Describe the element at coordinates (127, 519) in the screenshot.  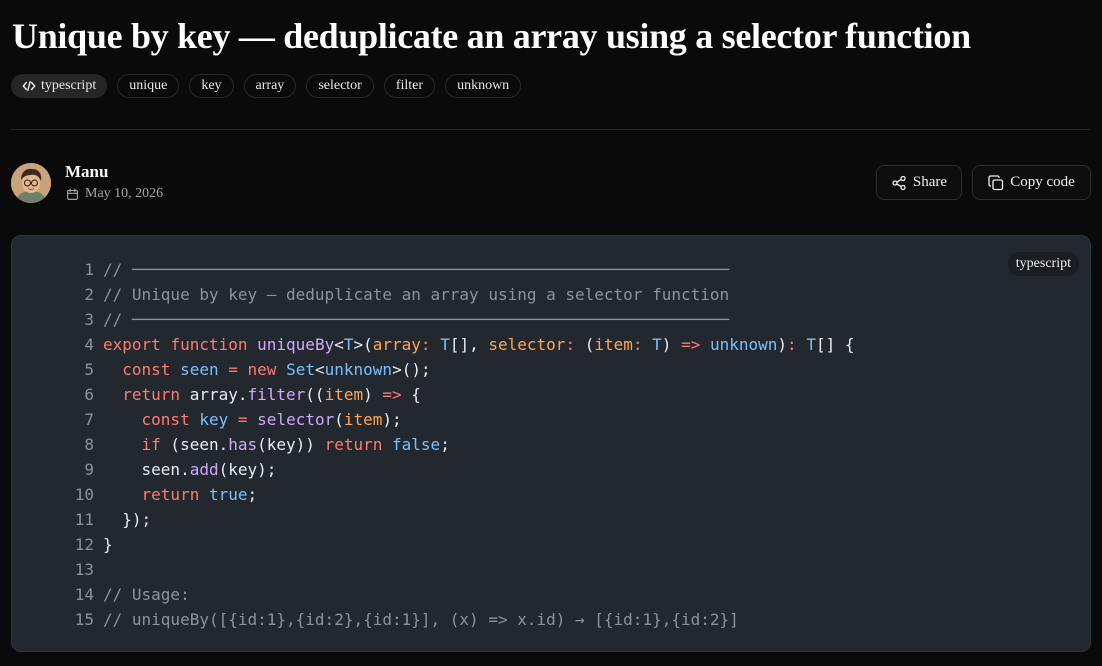
I see `code-text: });` at that location.